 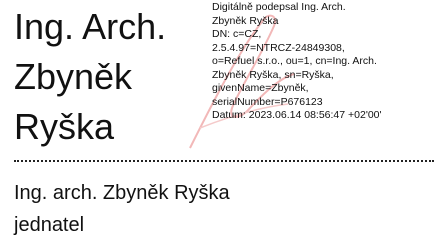 What do you see at coordinates (260, 88) in the screenshot?
I see `signature-detail-line: givenName=Zbyněk,` at bounding box center [260, 88].